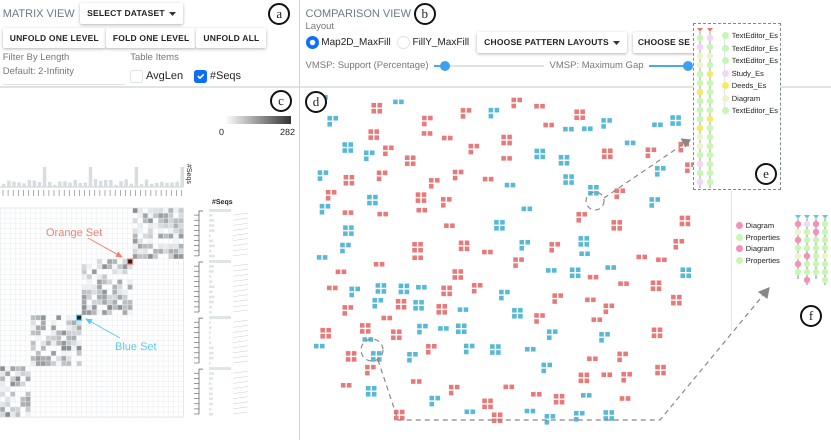 This screenshot has width=831, height=440. I want to click on marker-label: b, so click(425, 13).